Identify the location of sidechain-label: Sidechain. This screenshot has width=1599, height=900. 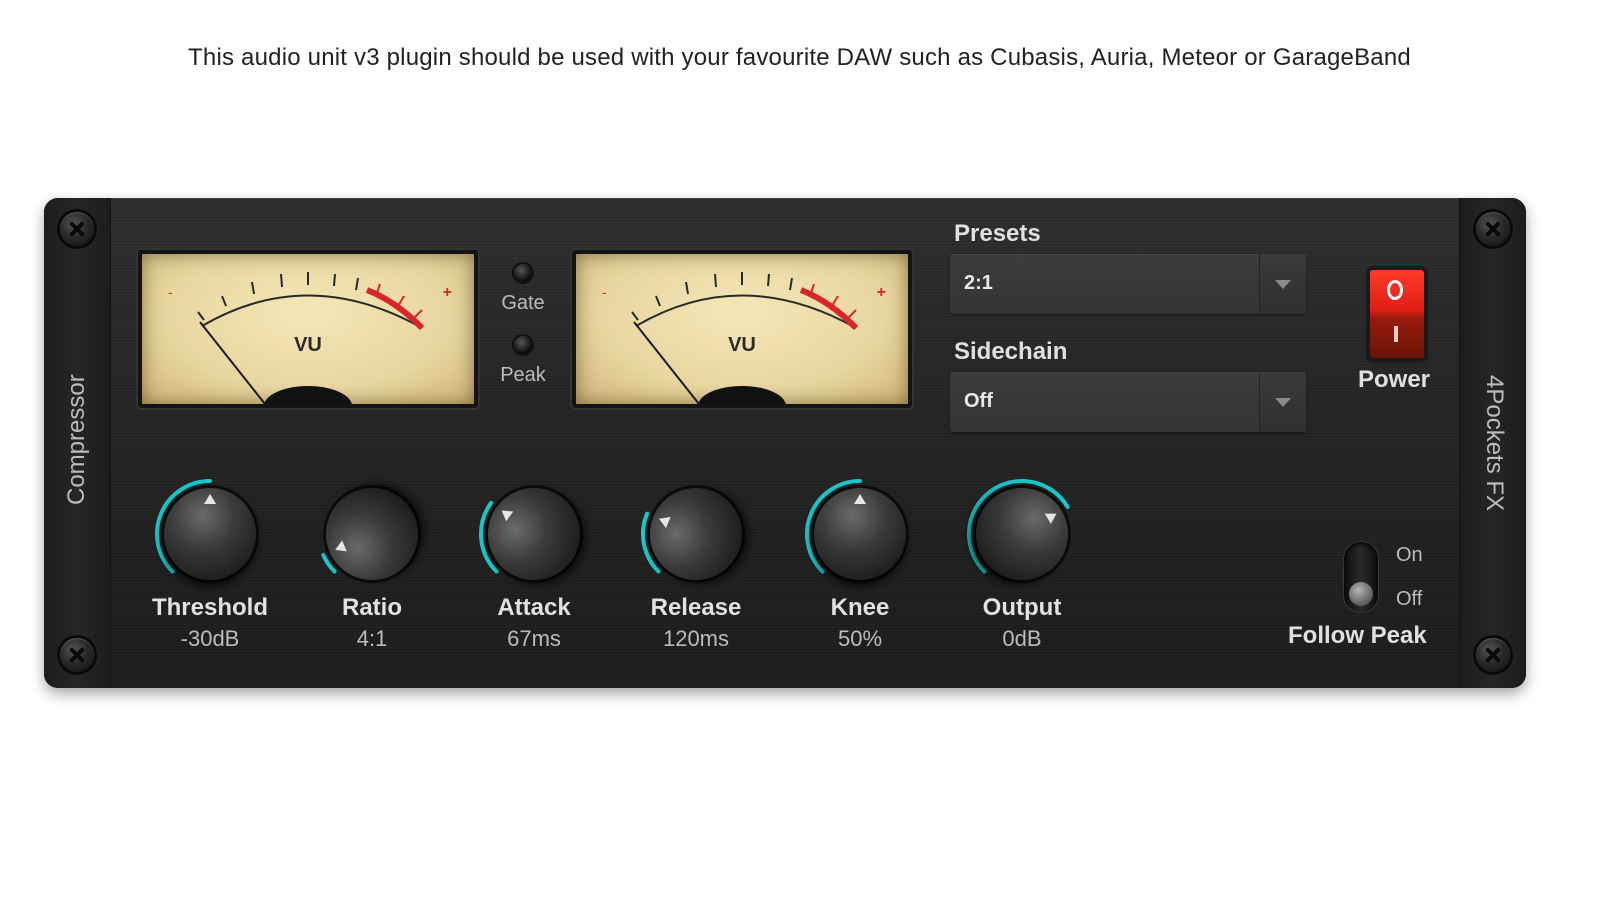
(1011, 351).